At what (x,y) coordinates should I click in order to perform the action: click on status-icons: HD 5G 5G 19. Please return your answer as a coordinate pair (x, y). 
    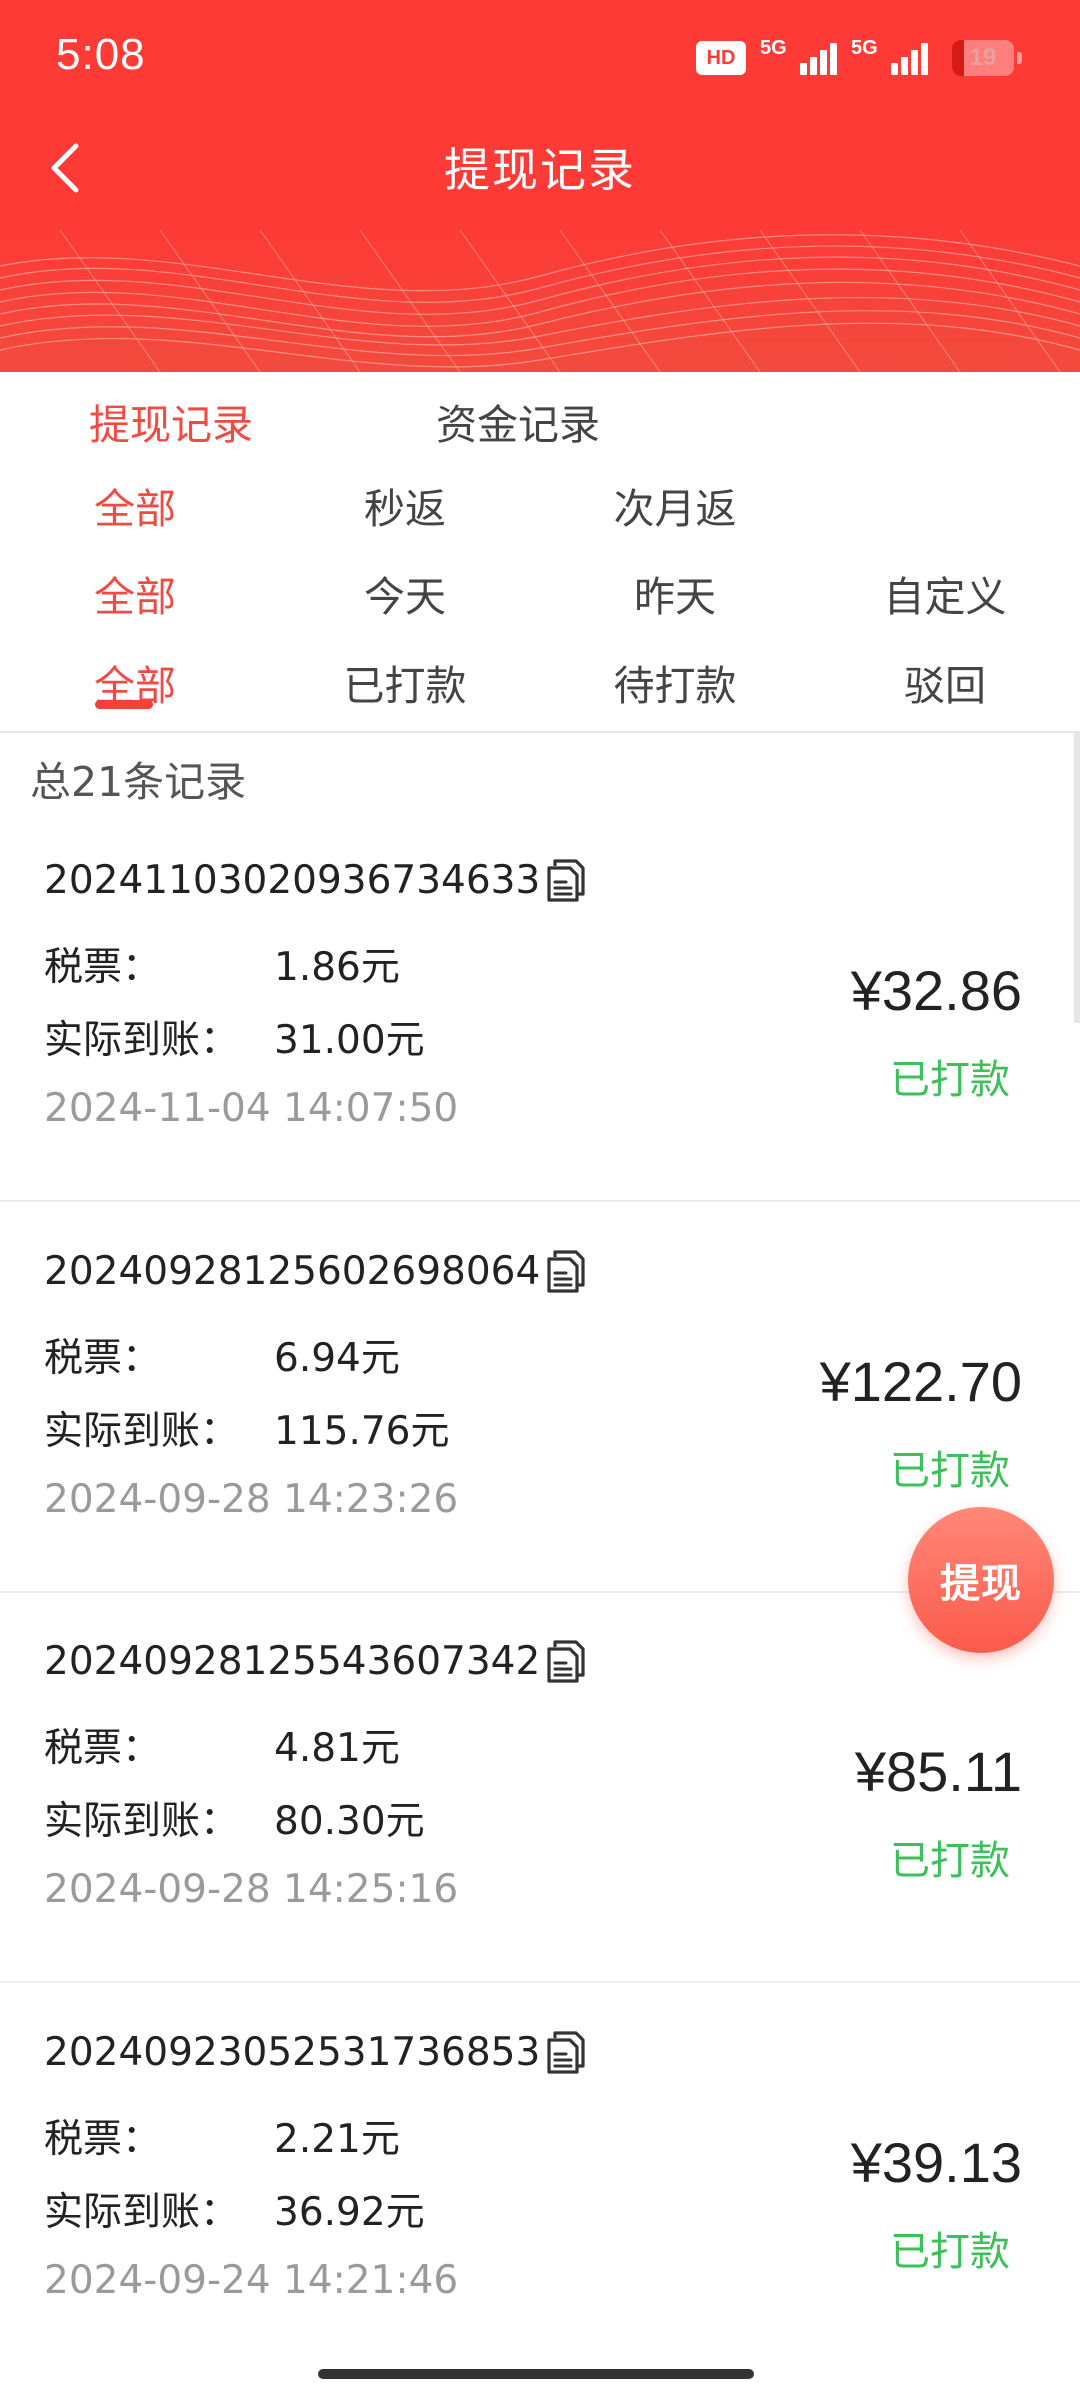
    Looking at the image, I should click on (859, 58).